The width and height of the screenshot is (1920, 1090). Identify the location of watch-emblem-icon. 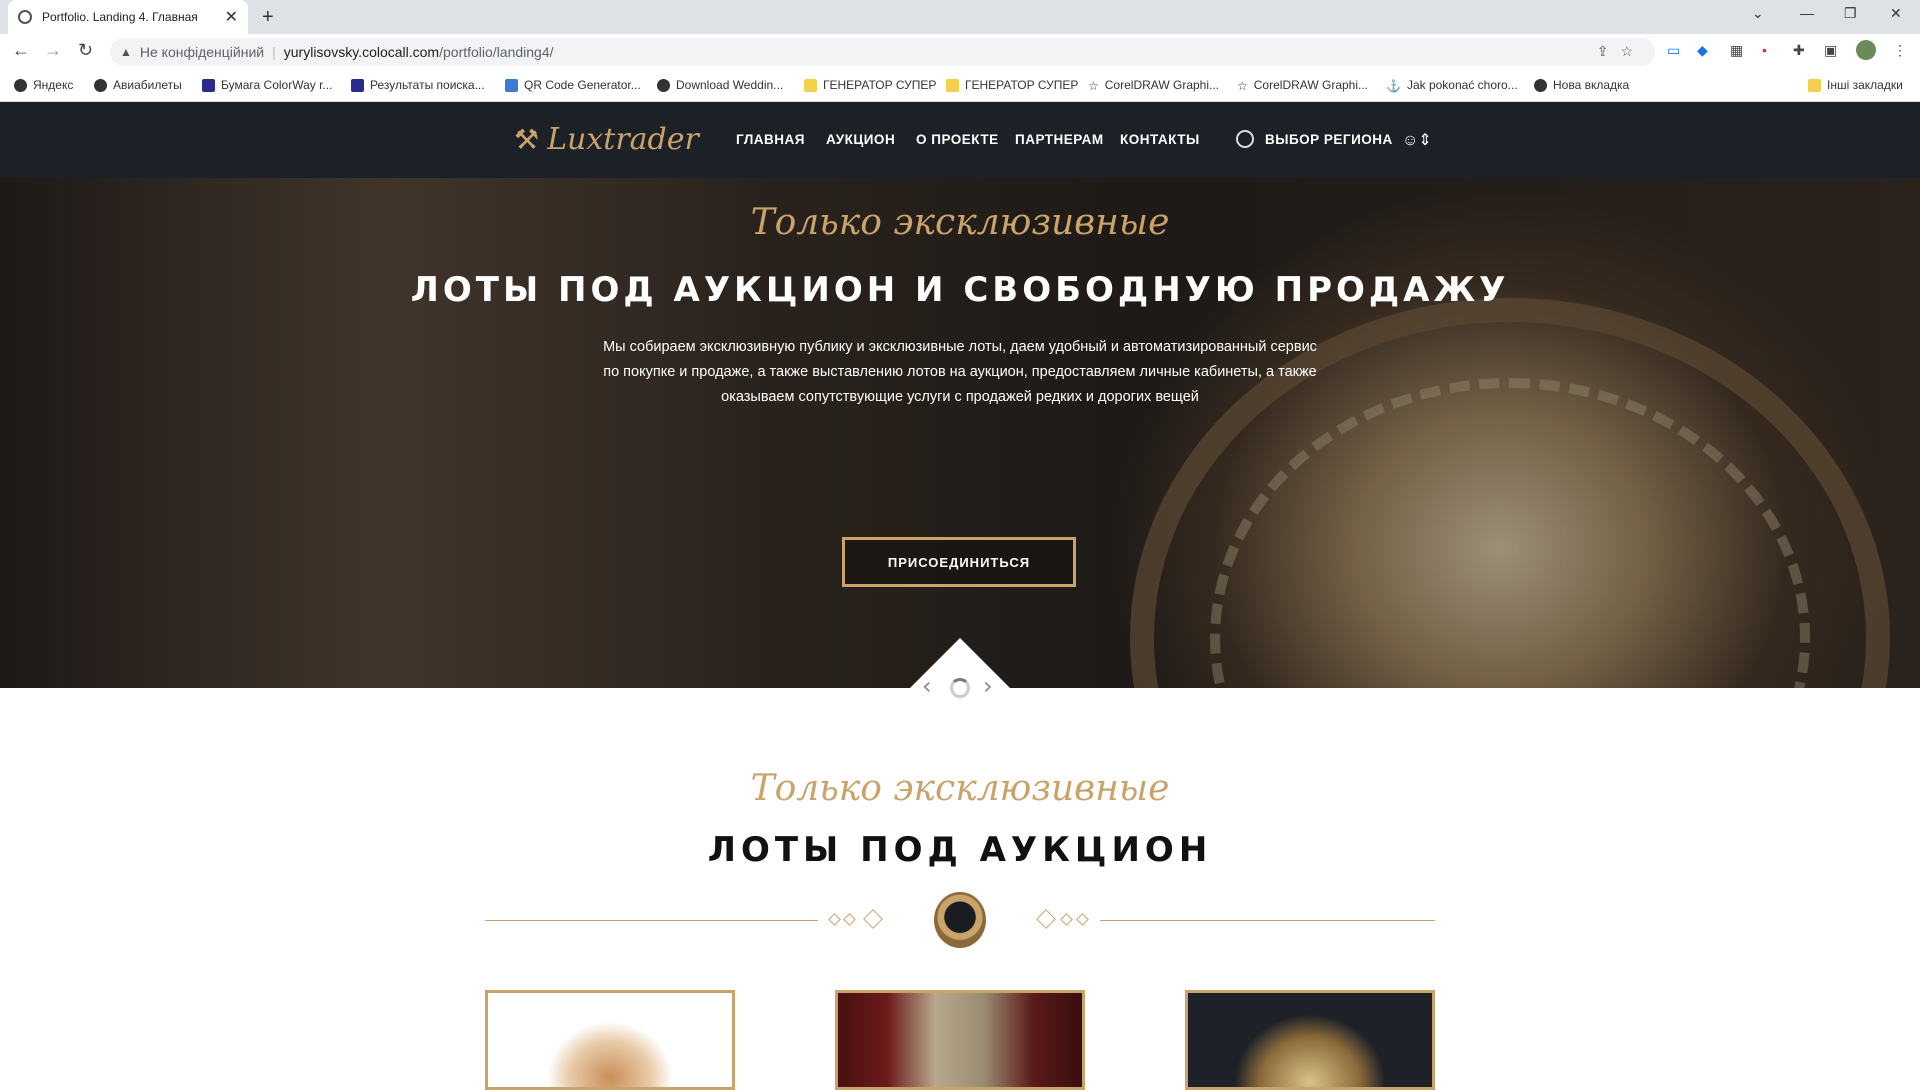
(960, 920).